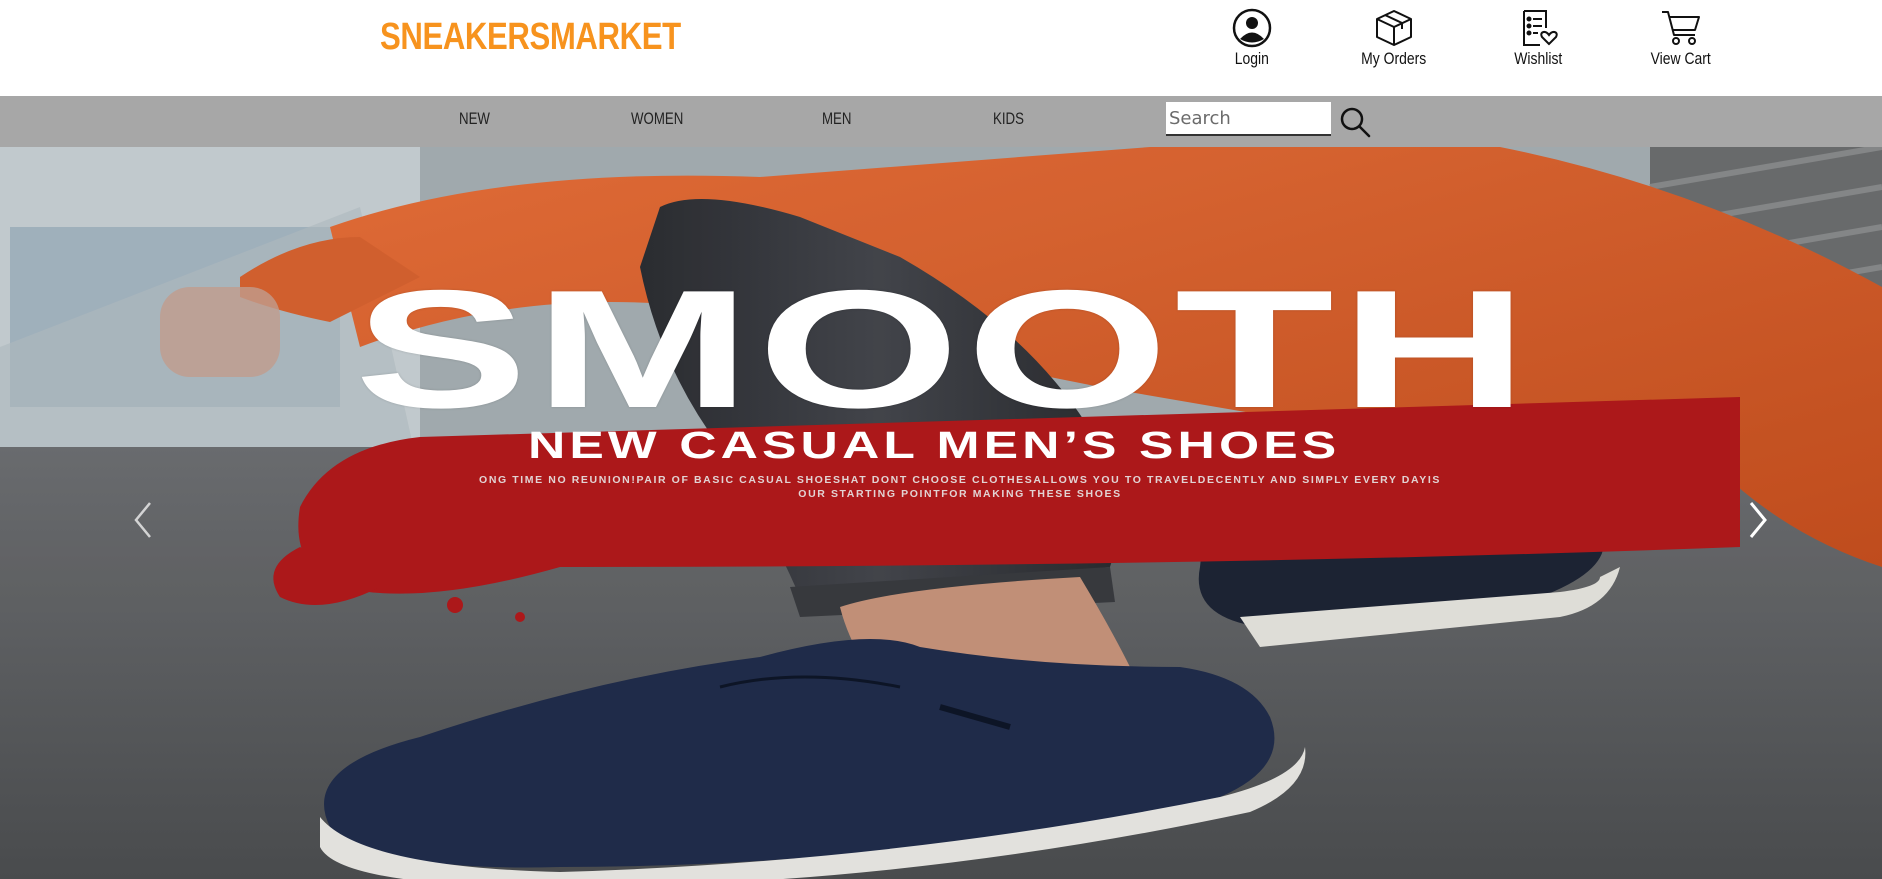  I want to click on chevron-left-icon, so click(143, 520).